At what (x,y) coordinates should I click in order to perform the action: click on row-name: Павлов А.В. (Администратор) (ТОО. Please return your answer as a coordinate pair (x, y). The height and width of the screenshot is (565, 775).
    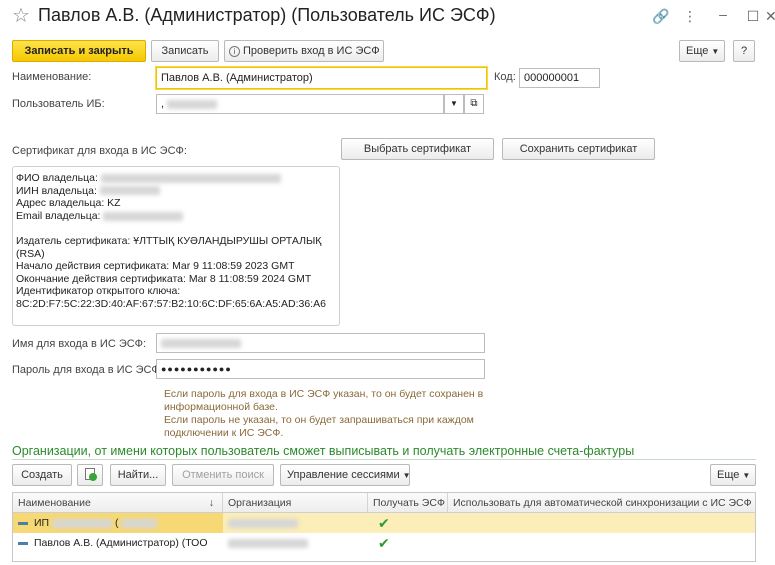
    Looking at the image, I should click on (121, 543).